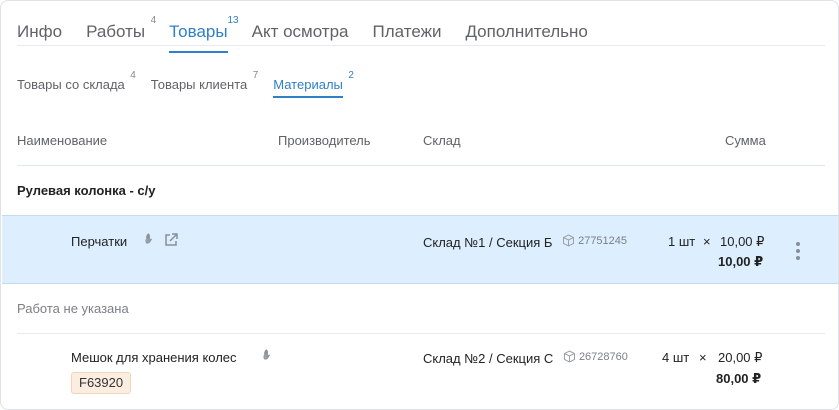 The height and width of the screenshot is (410, 839). Describe the element at coordinates (351, 75) in the screenshot. I see `subtab-materials-count: 2` at that location.